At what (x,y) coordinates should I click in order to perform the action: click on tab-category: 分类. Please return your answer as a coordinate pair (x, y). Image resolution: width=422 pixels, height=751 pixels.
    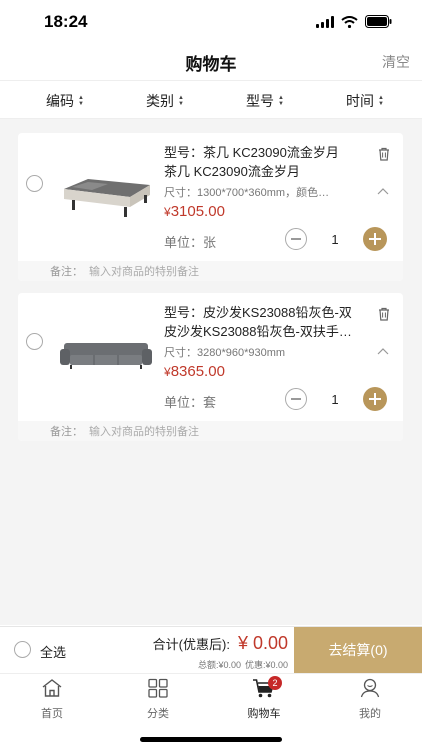
    Looking at the image, I should click on (158, 699).